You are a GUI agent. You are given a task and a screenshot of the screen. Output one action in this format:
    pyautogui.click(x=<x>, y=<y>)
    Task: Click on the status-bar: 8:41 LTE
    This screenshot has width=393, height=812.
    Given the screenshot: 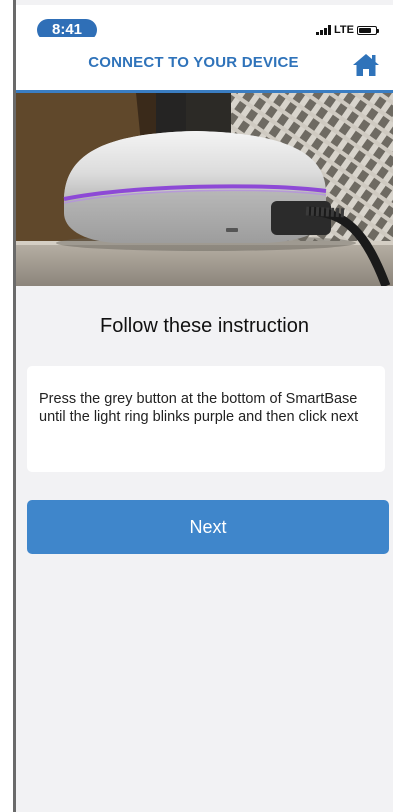 What is the action you would take?
    pyautogui.click(x=204, y=23)
    